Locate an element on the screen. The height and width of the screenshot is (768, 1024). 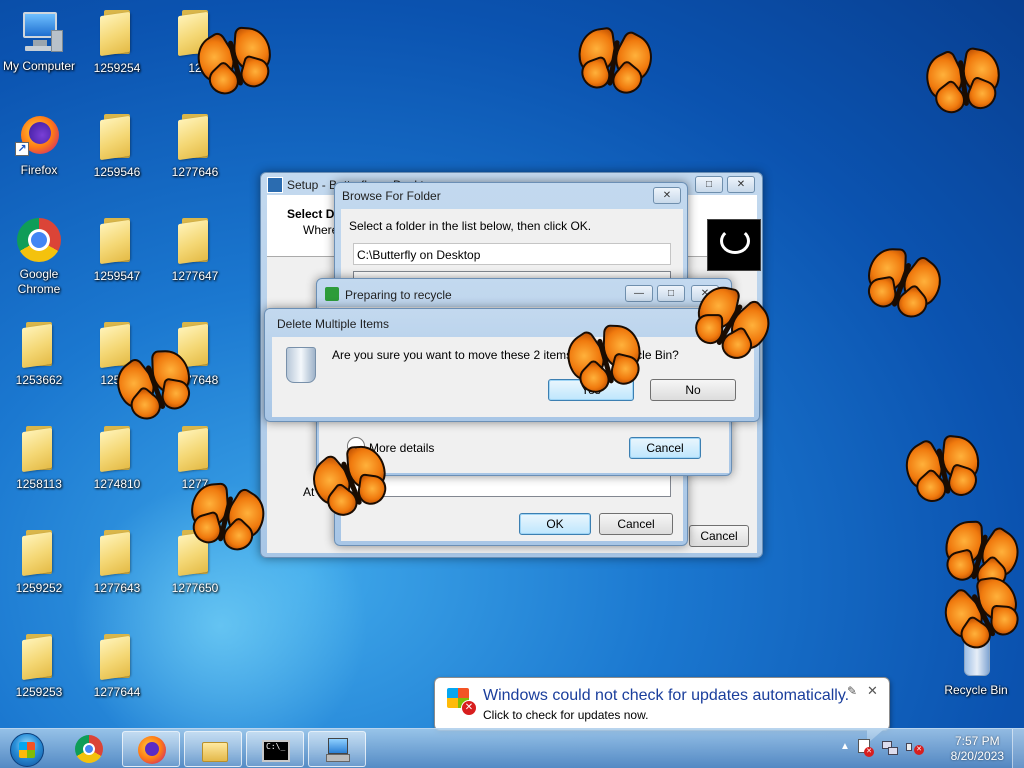
notification-close-icon: ✕ is located at coordinates (872, 691).